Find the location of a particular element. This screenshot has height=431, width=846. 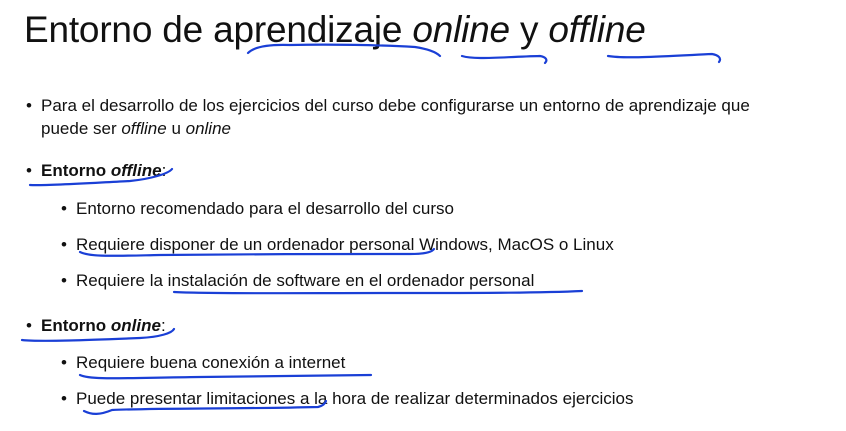

online-item: • Requiere buena conexión a internet is located at coordinates (203, 363).